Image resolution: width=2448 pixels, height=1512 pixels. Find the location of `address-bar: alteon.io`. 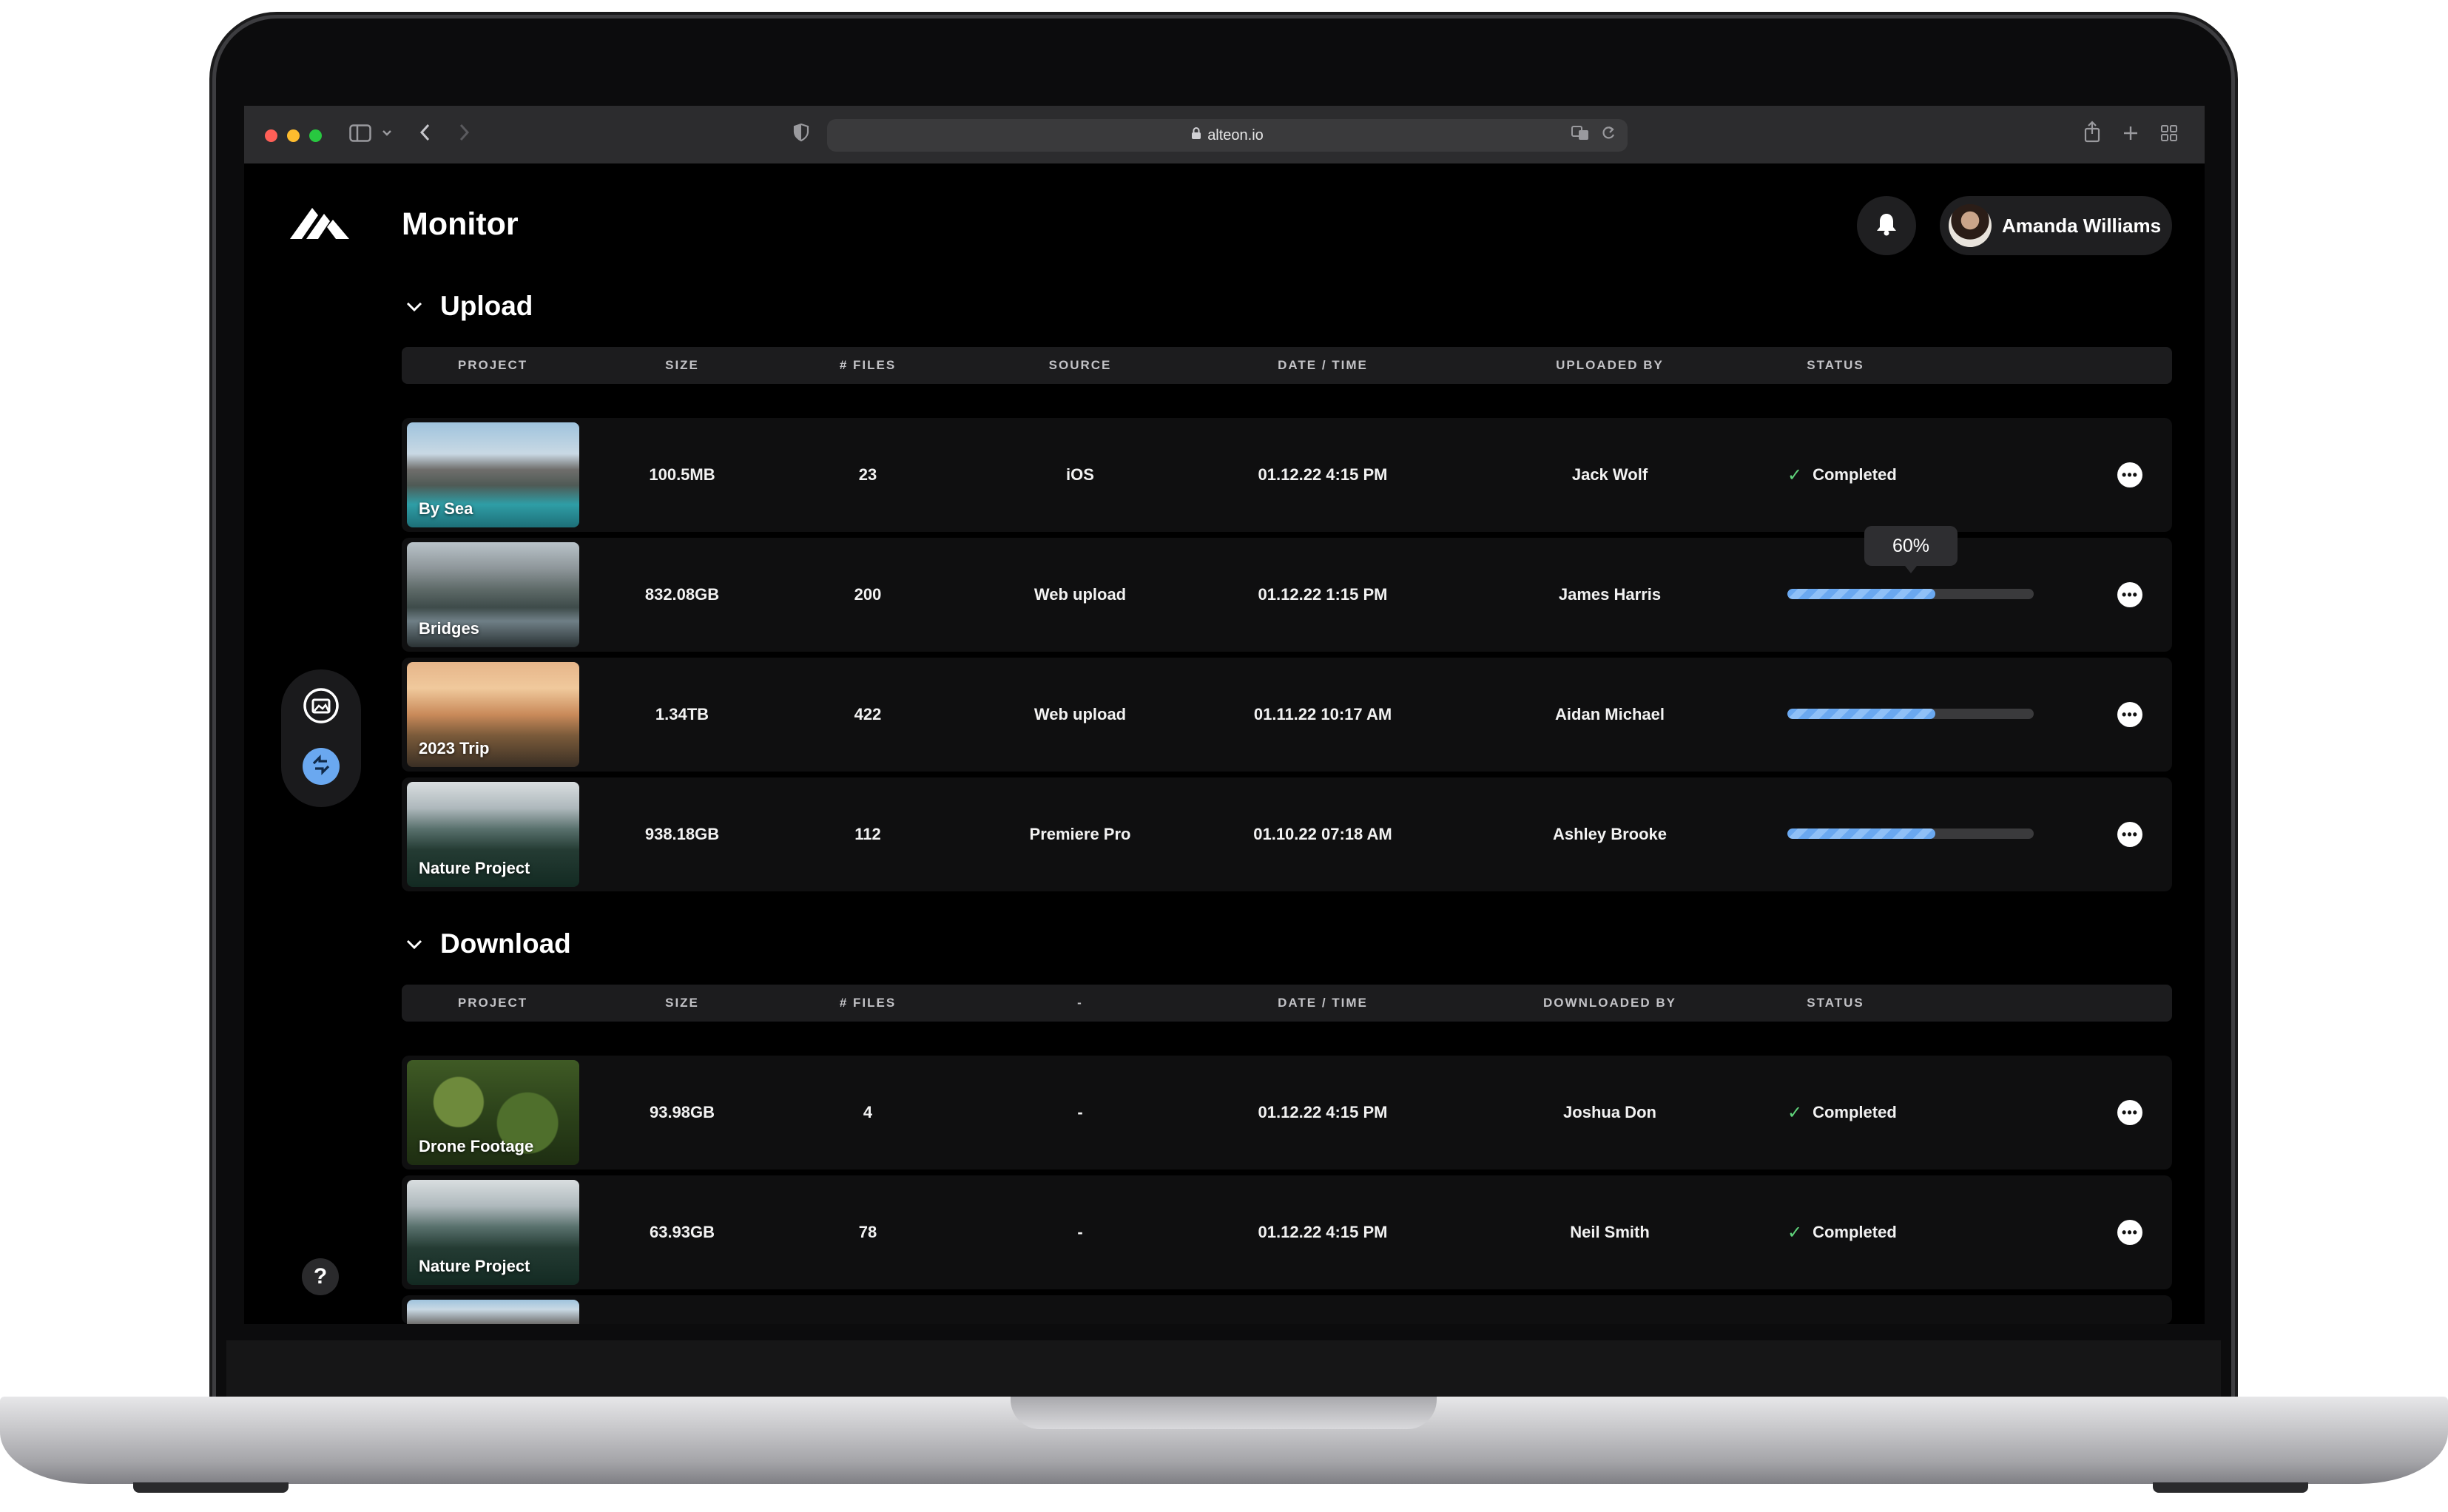

address-bar: alteon.io is located at coordinates (1228, 135).